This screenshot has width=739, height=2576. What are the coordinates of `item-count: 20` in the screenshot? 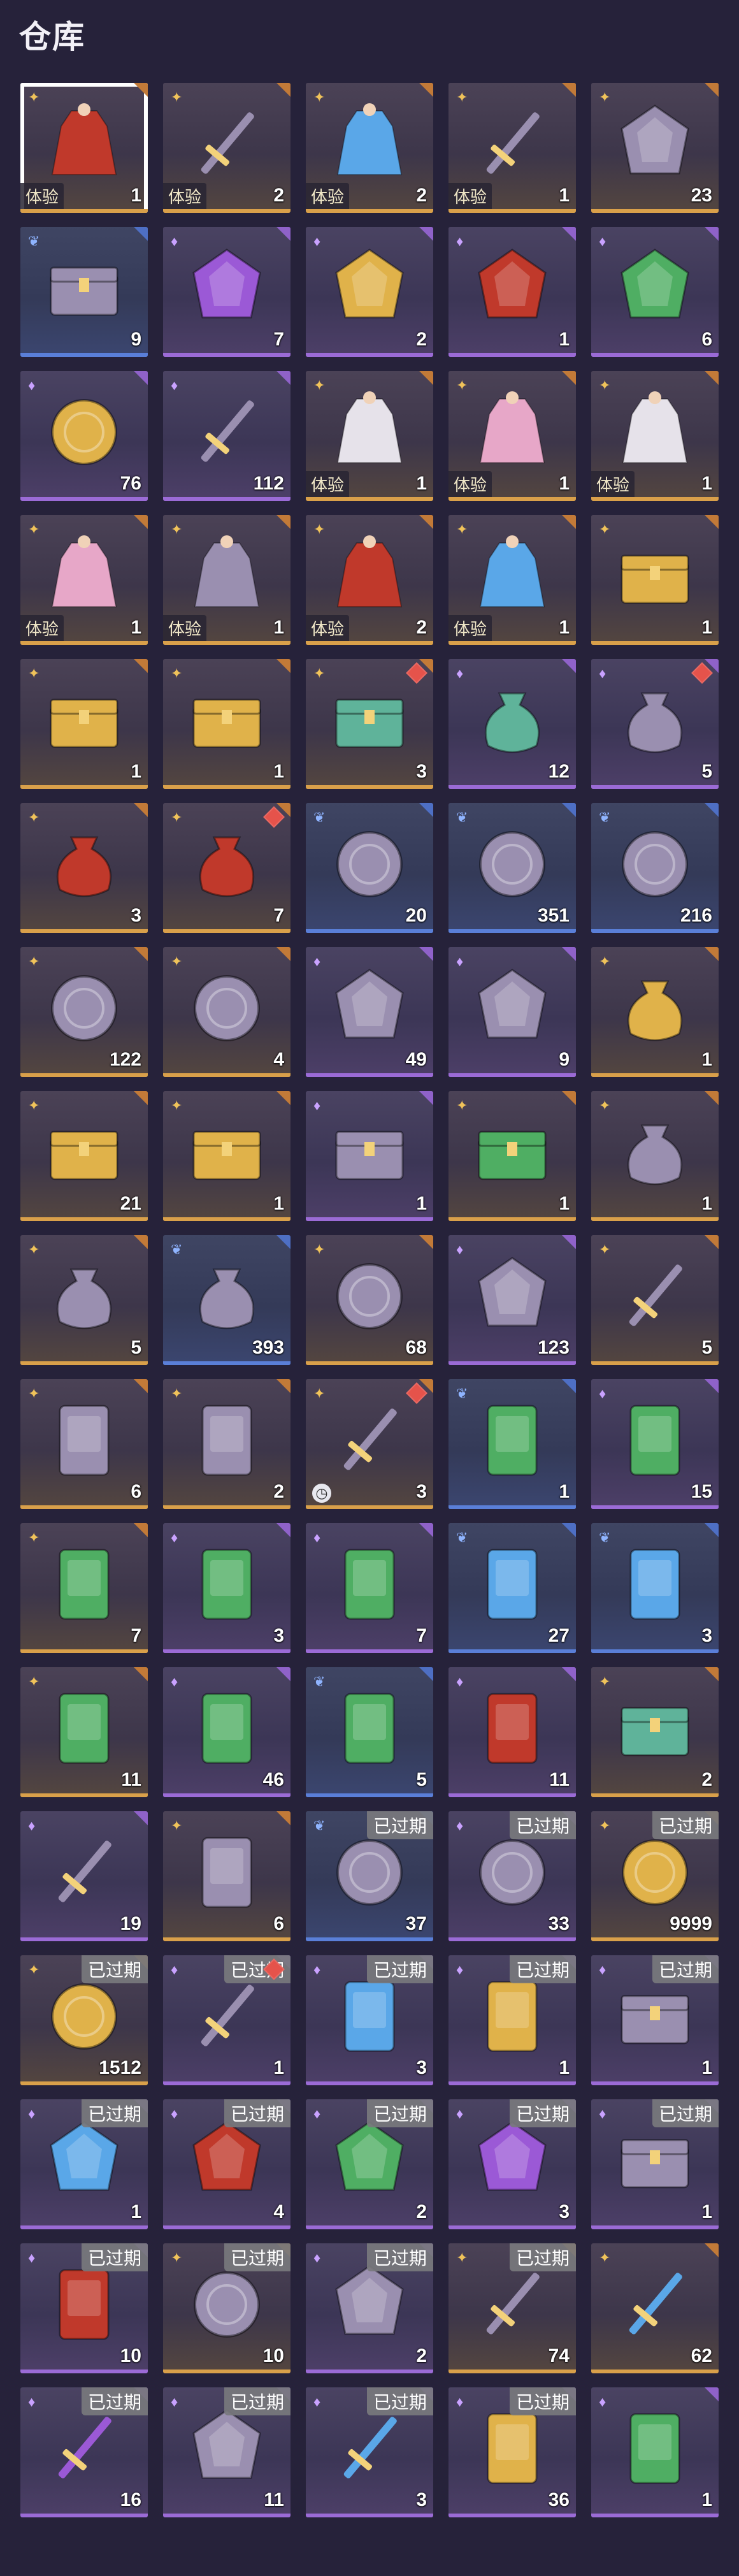 It's located at (416, 915).